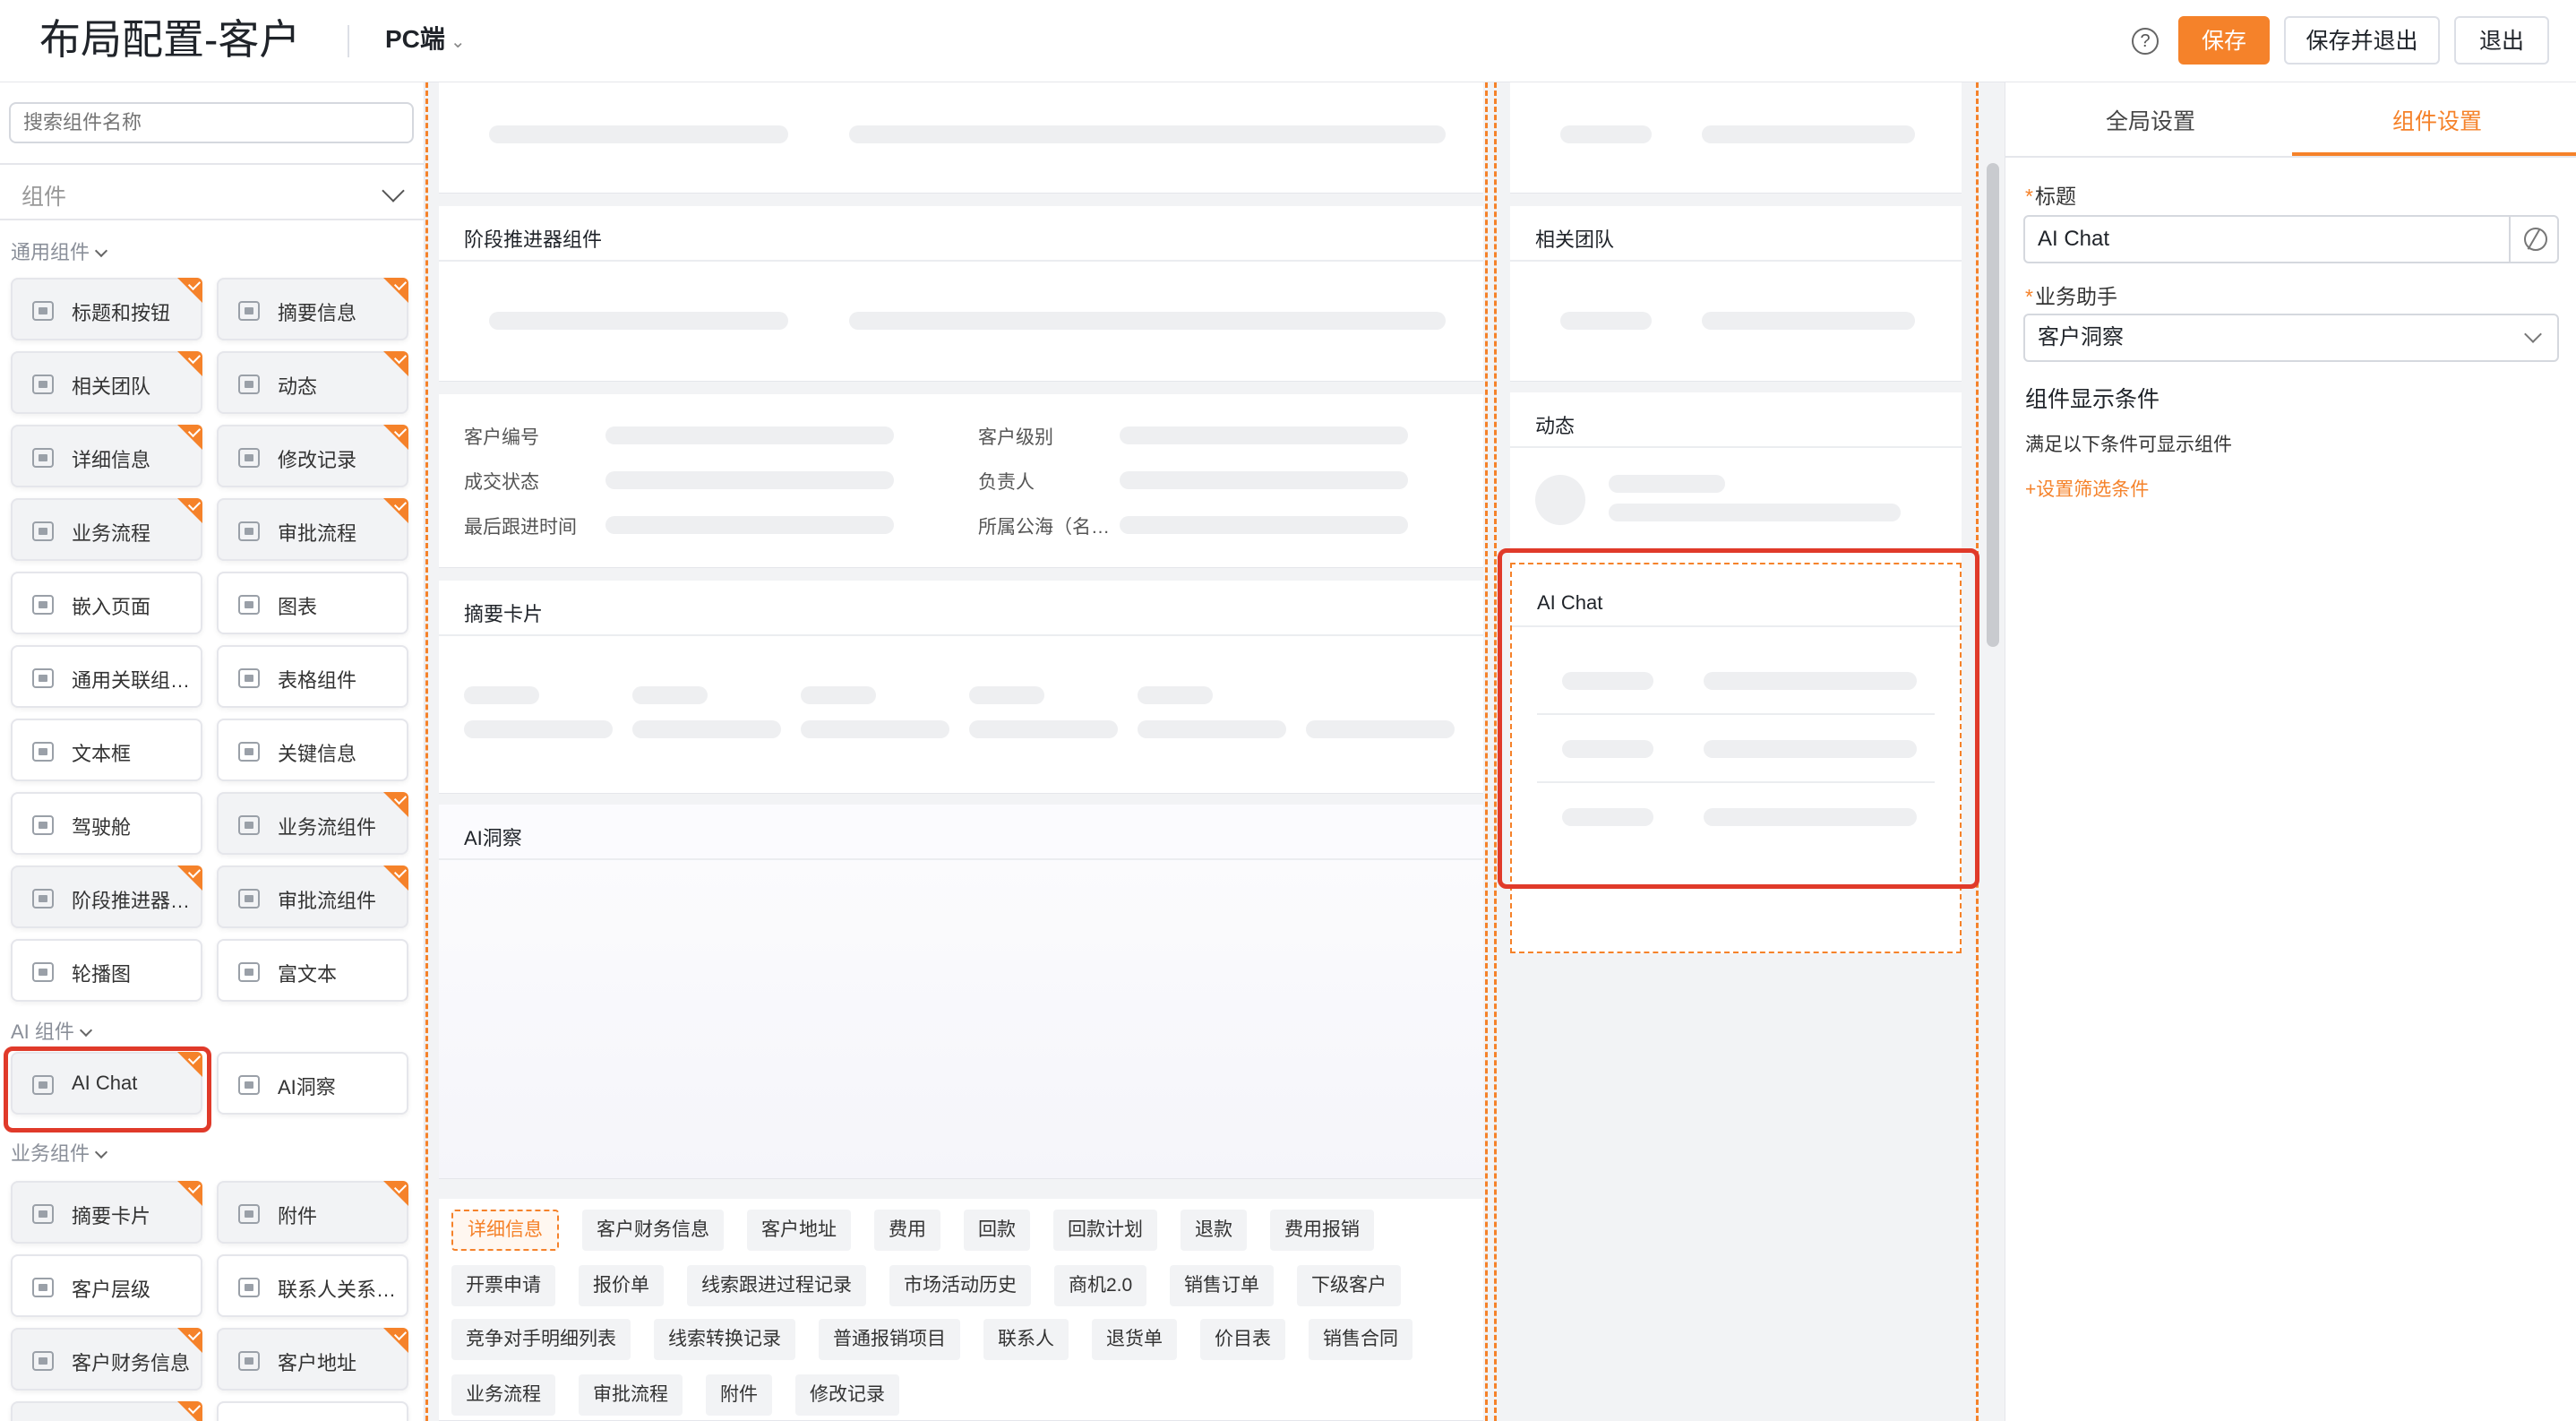 The image size is (2576, 1421). What do you see at coordinates (102, 827) in the screenshot?
I see `component-chip-label: 驾驶舱` at bounding box center [102, 827].